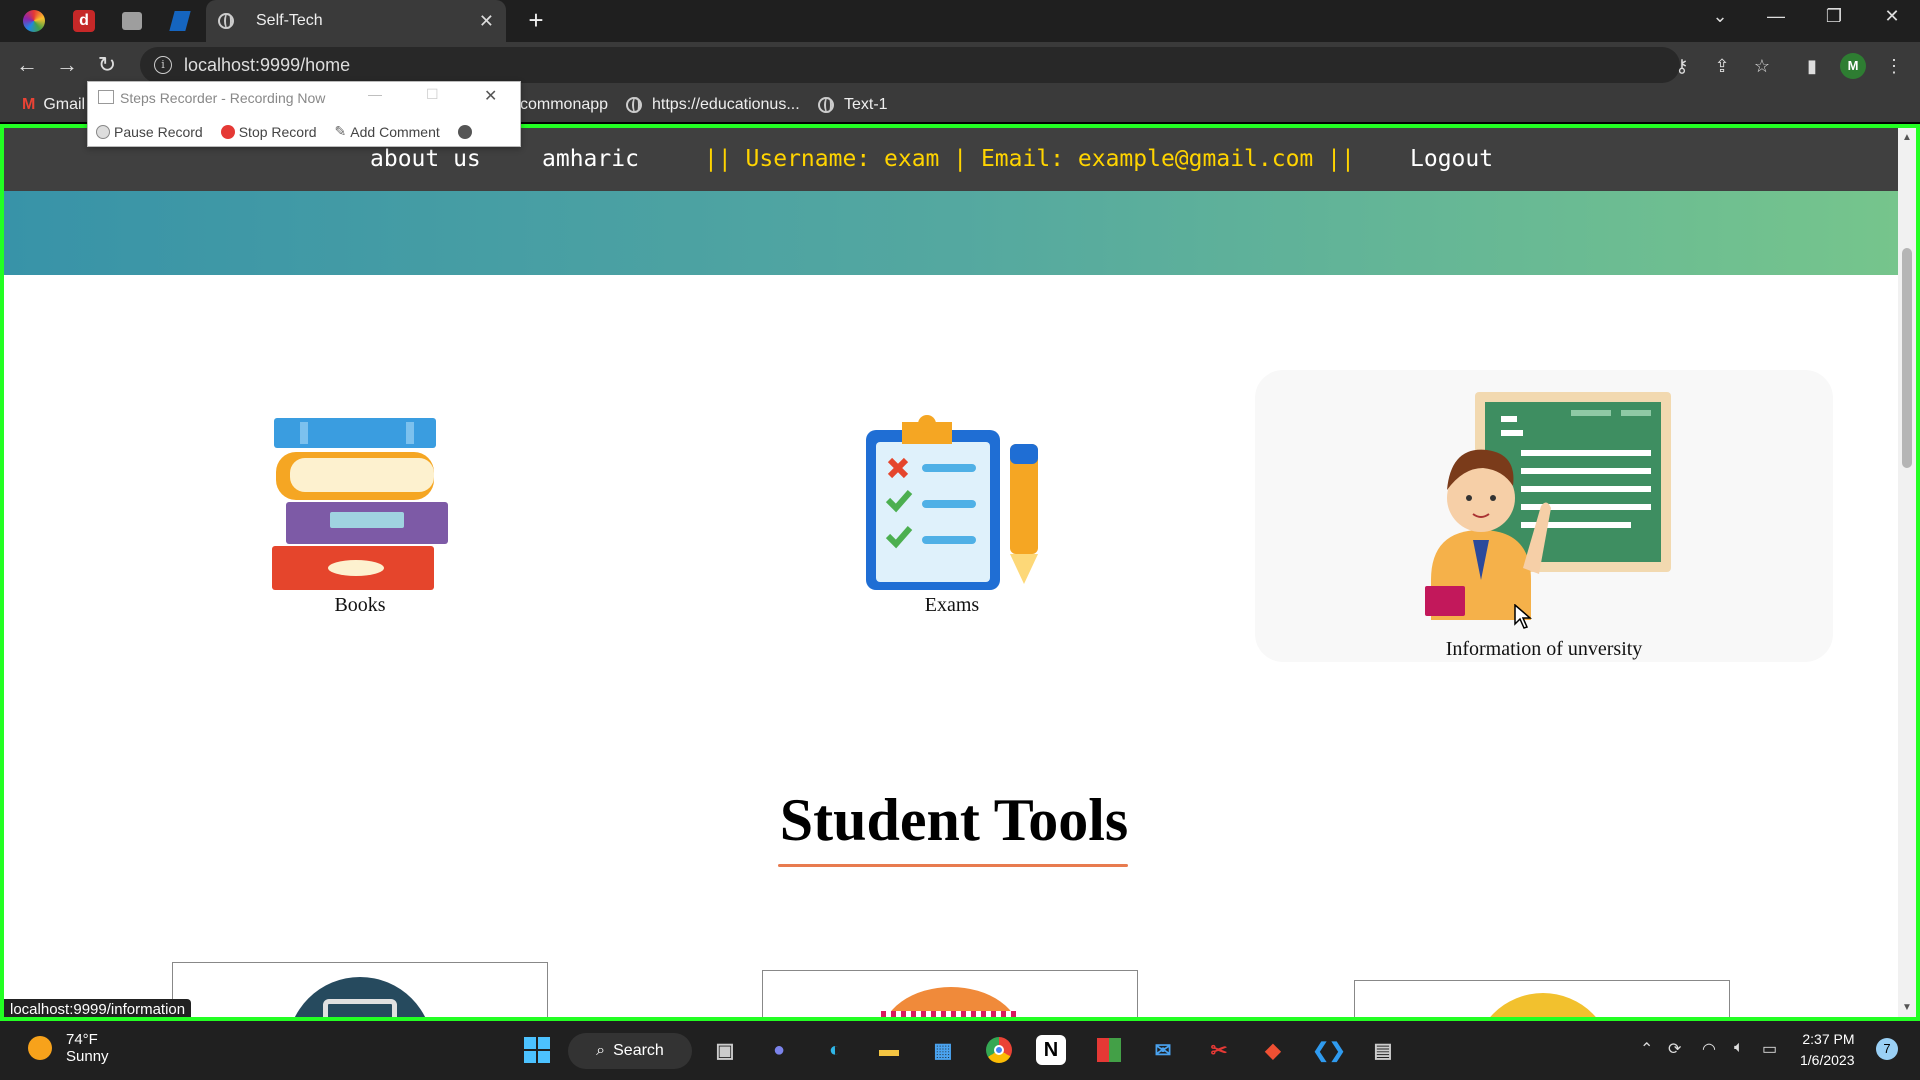  I want to click on information-card, so click(1544, 516).